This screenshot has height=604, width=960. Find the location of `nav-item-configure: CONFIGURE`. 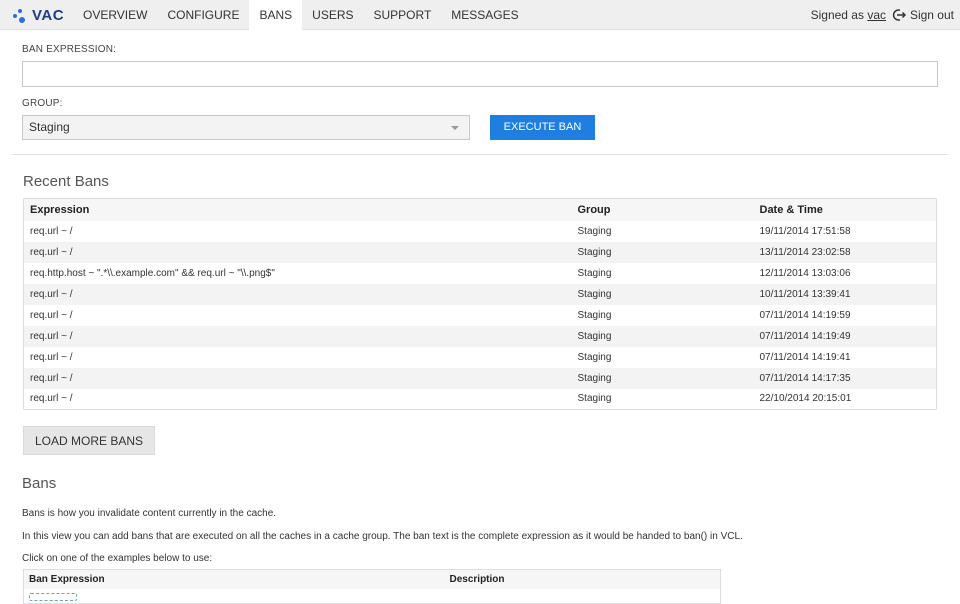

nav-item-configure: CONFIGURE is located at coordinates (203, 15).